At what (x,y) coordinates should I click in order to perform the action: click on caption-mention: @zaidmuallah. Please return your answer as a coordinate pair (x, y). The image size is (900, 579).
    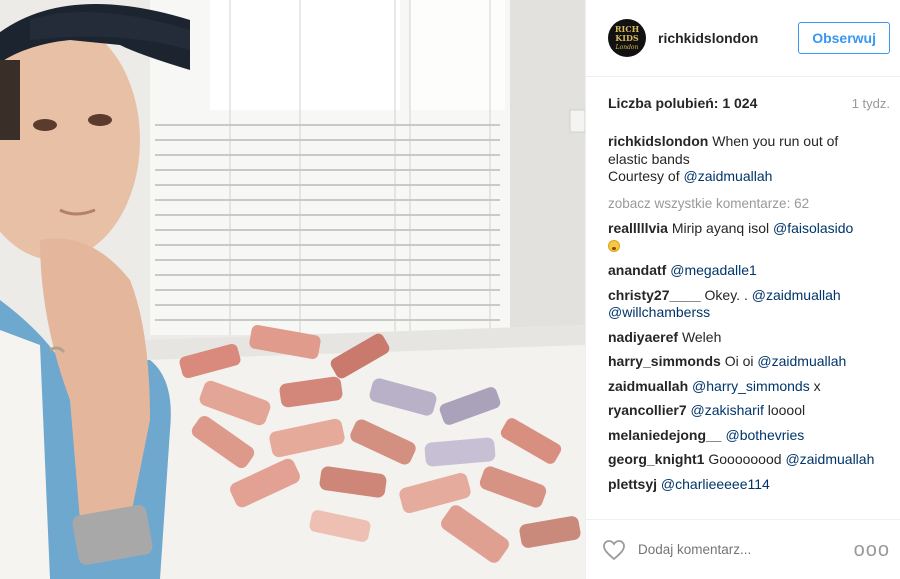
    Looking at the image, I should click on (727, 176).